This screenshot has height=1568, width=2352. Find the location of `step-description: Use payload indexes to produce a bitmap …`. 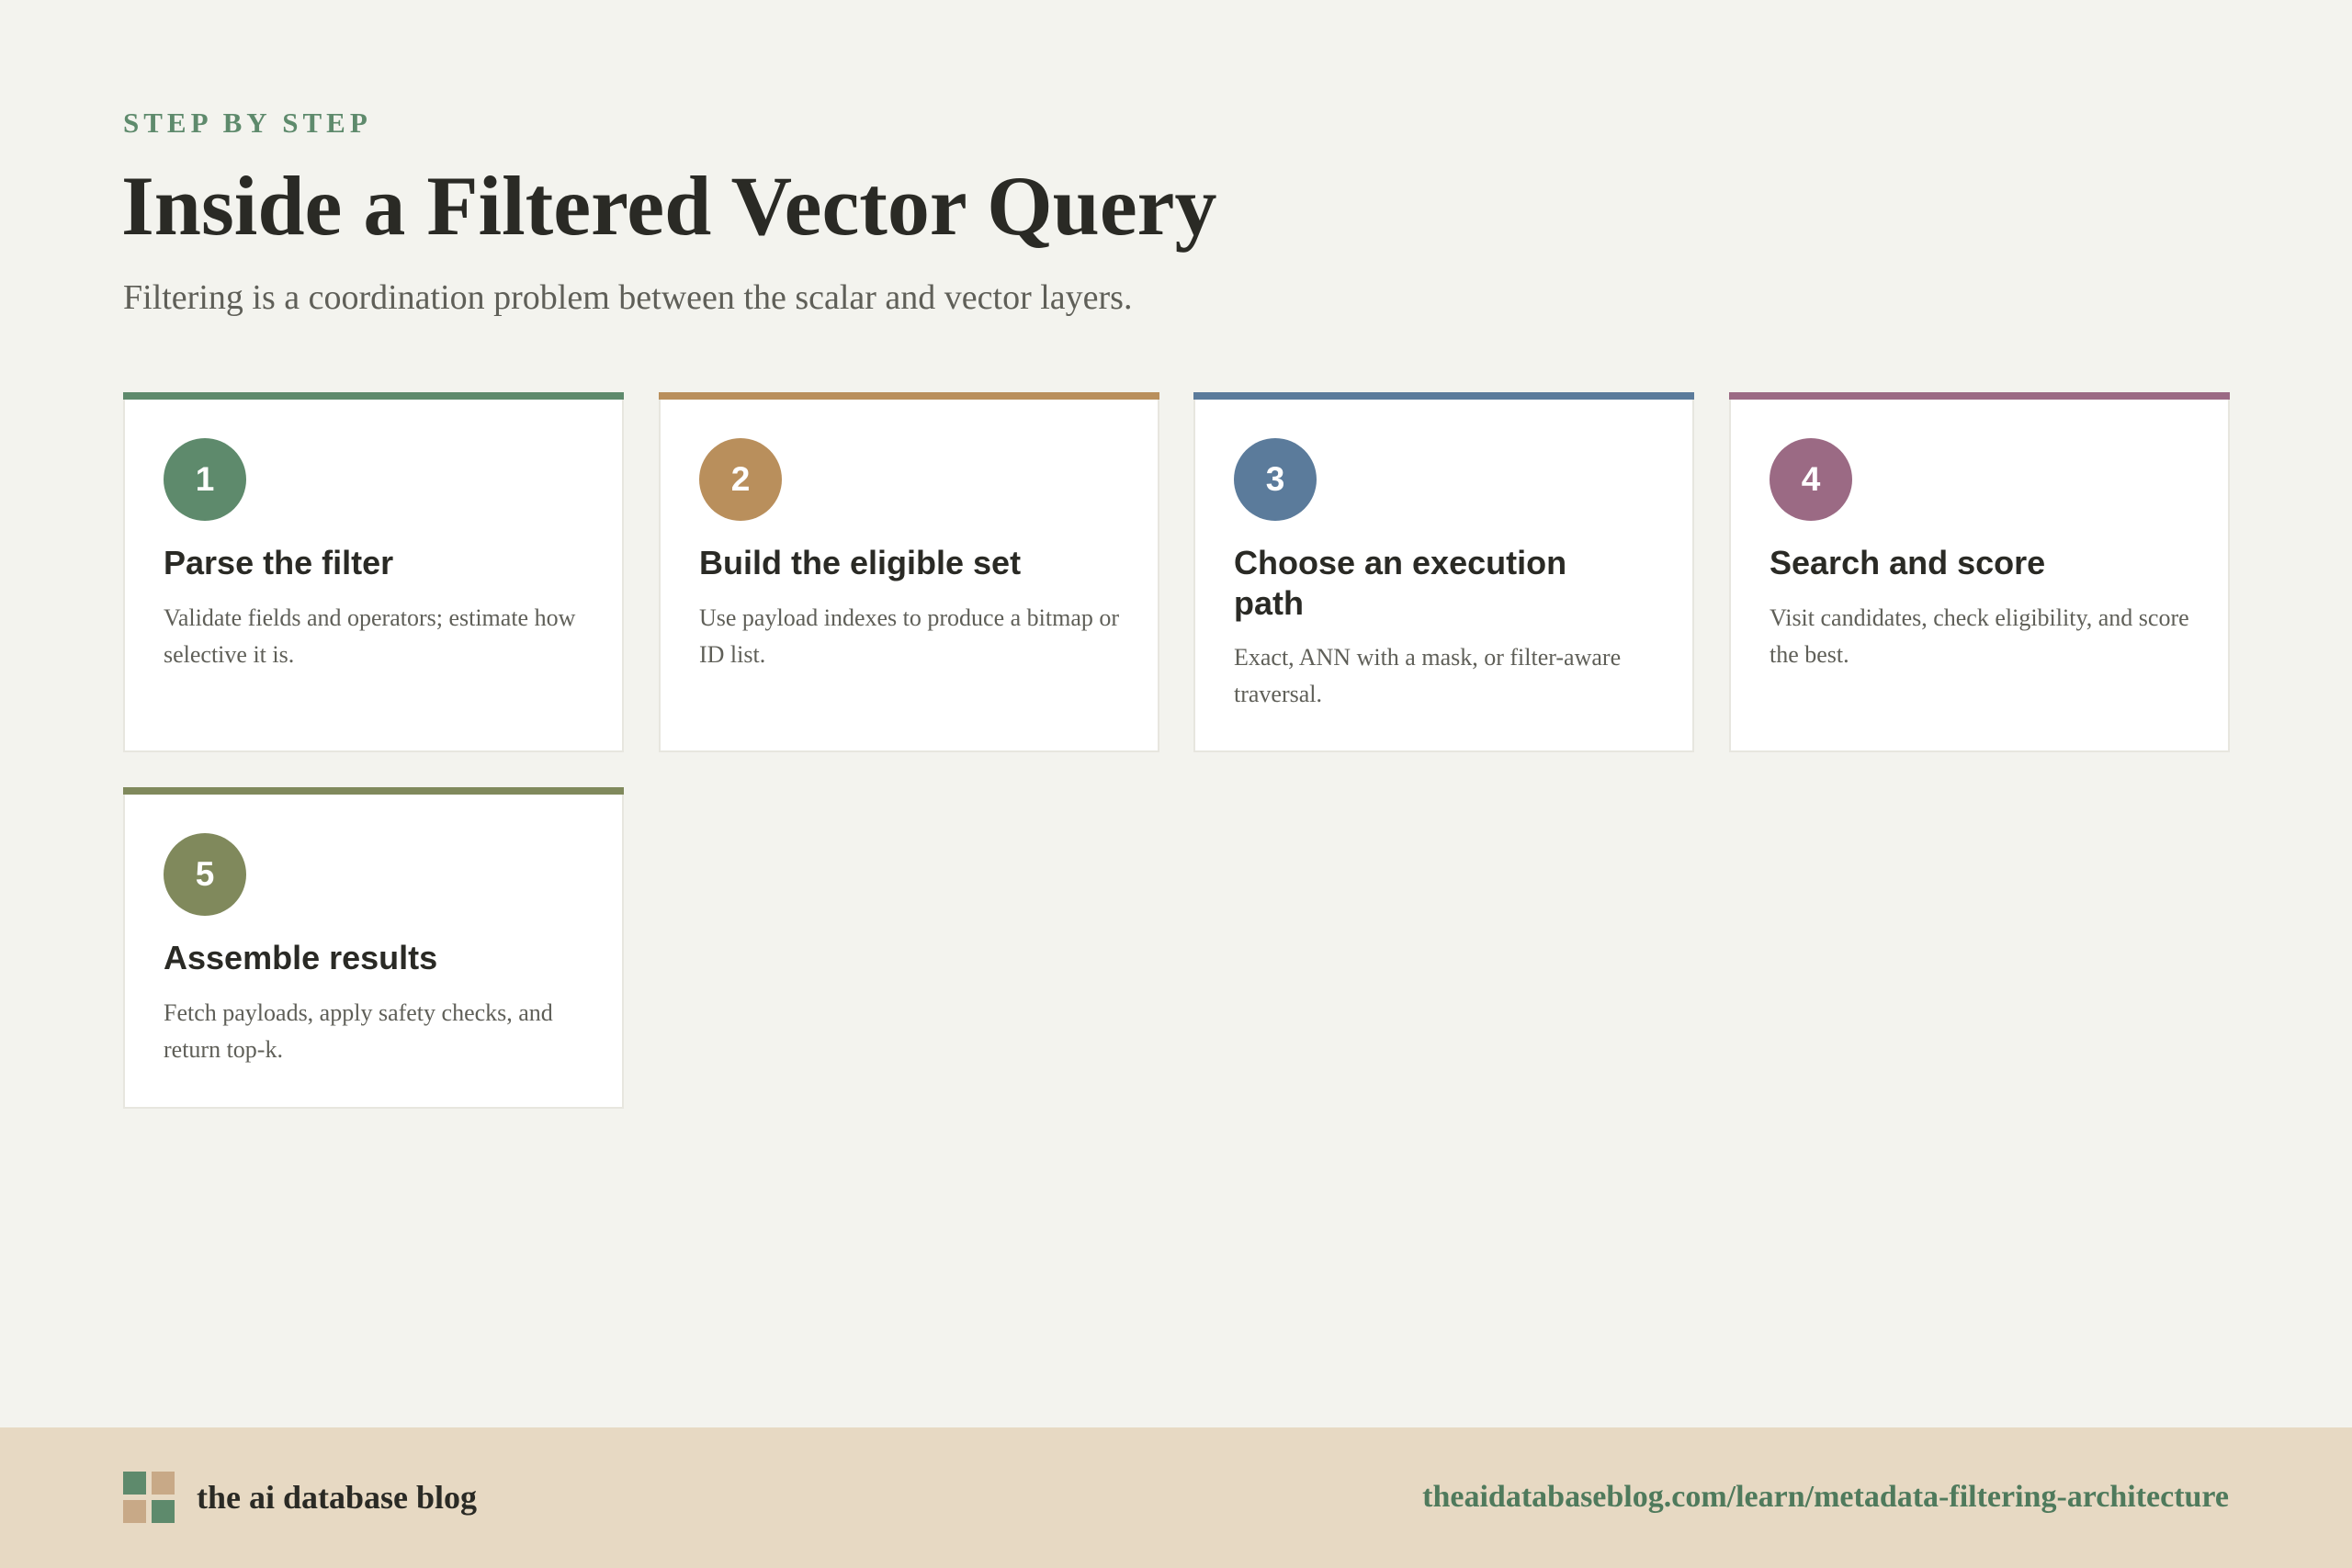

step-description: Use payload indexes to produce a bitmap … is located at coordinates (910, 636).